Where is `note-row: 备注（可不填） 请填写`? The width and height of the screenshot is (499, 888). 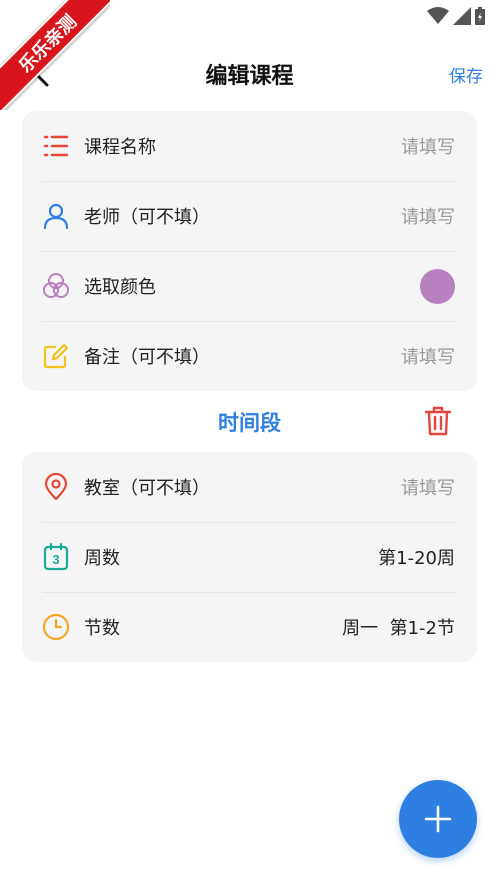 note-row: 备注（可不填） 请填写 is located at coordinates (249, 356).